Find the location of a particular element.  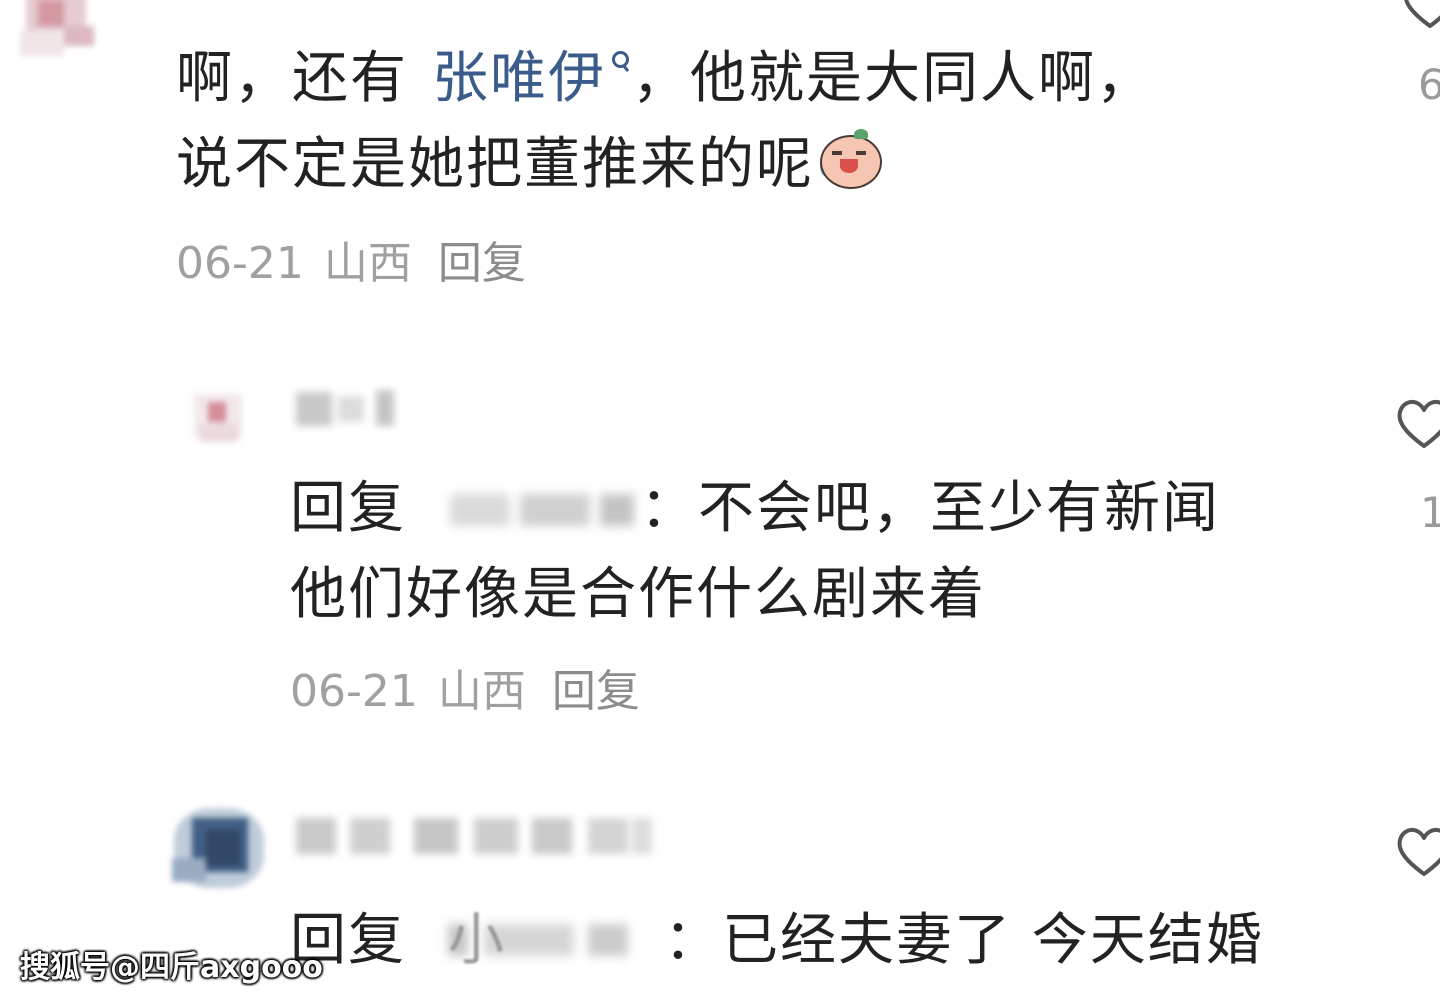

watermark: 搜狐号@四斤axgooo is located at coordinates (171, 967).